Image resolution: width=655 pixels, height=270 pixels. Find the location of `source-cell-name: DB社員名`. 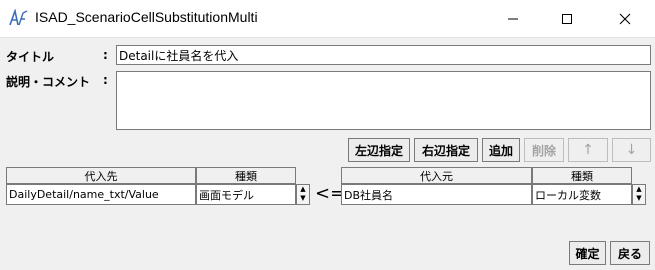

source-cell-name: DB社員名 is located at coordinates (436, 194).